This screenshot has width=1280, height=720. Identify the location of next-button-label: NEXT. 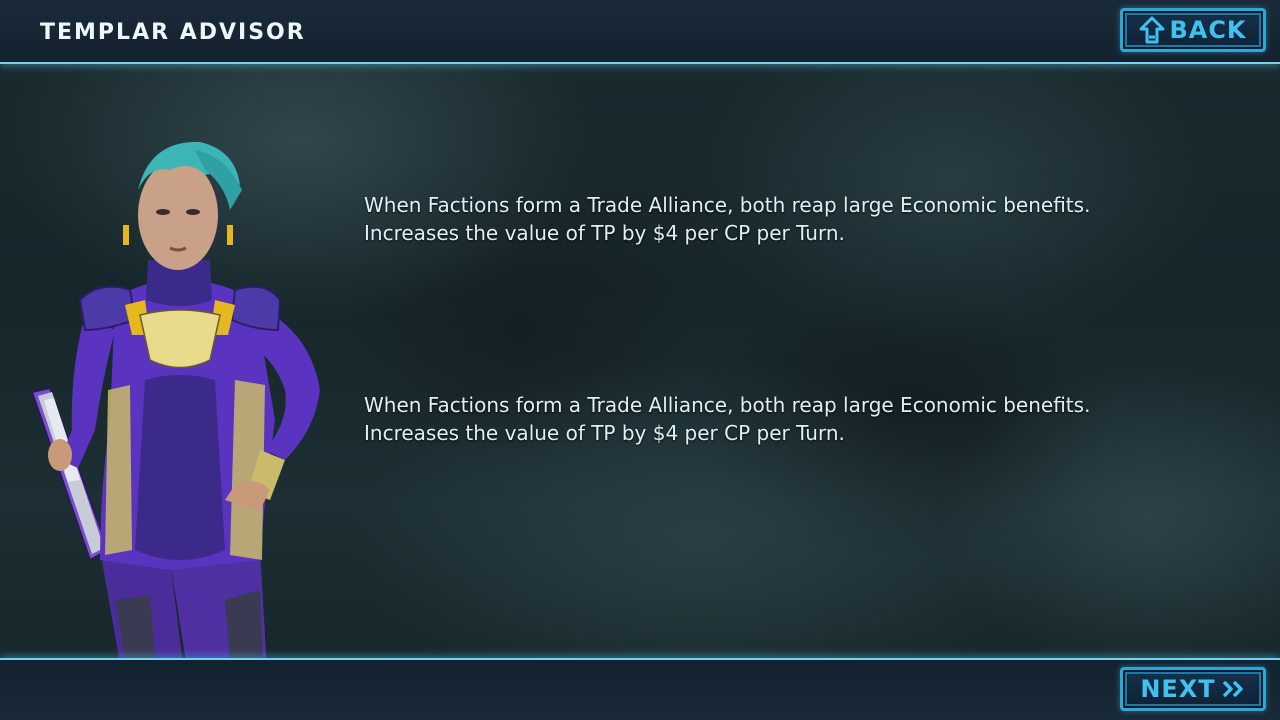
(1178, 689).